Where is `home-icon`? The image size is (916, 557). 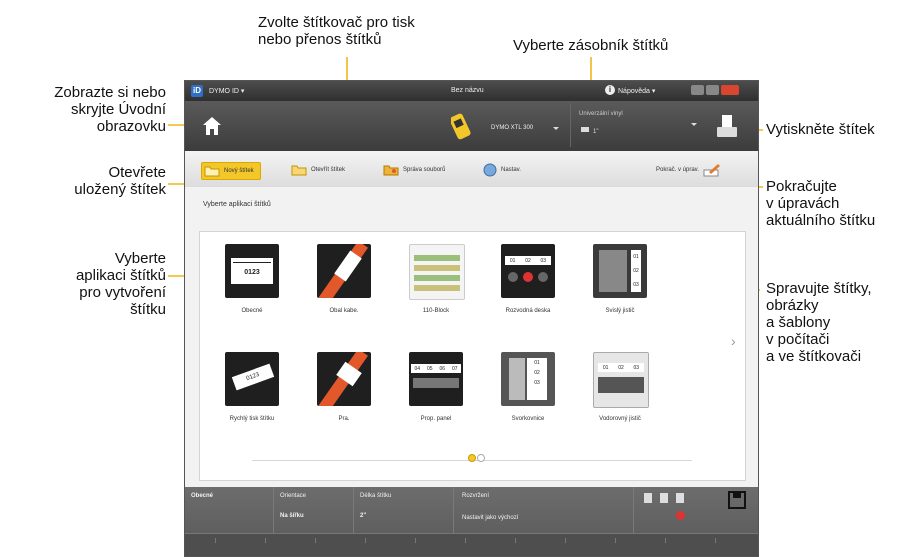
home-icon is located at coordinates (212, 126).